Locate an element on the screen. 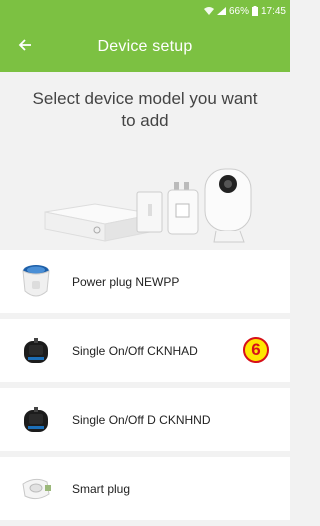 This screenshot has width=320, height=526. battery-percent: 66% is located at coordinates (238, 11).